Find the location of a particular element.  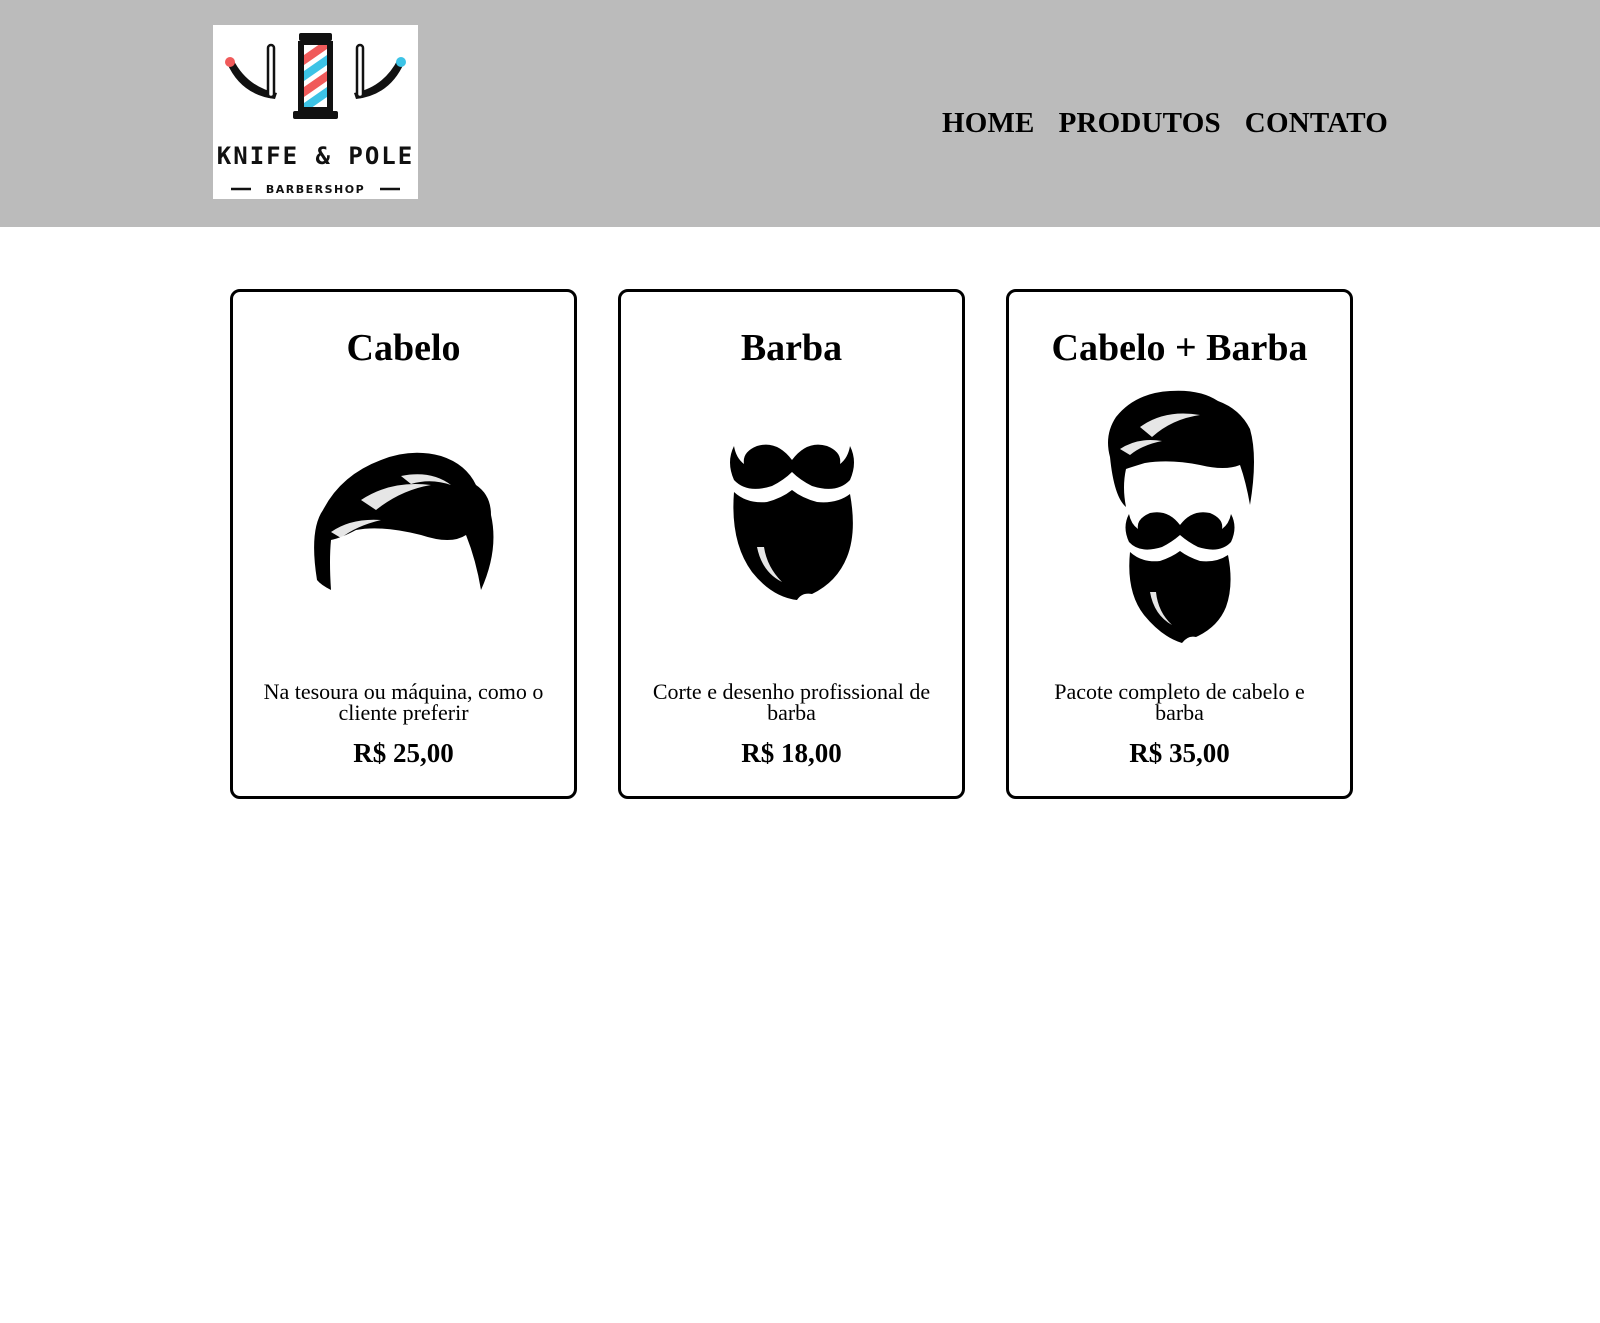

product-price: R$ 18,00 is located at coordinates (791, 753).